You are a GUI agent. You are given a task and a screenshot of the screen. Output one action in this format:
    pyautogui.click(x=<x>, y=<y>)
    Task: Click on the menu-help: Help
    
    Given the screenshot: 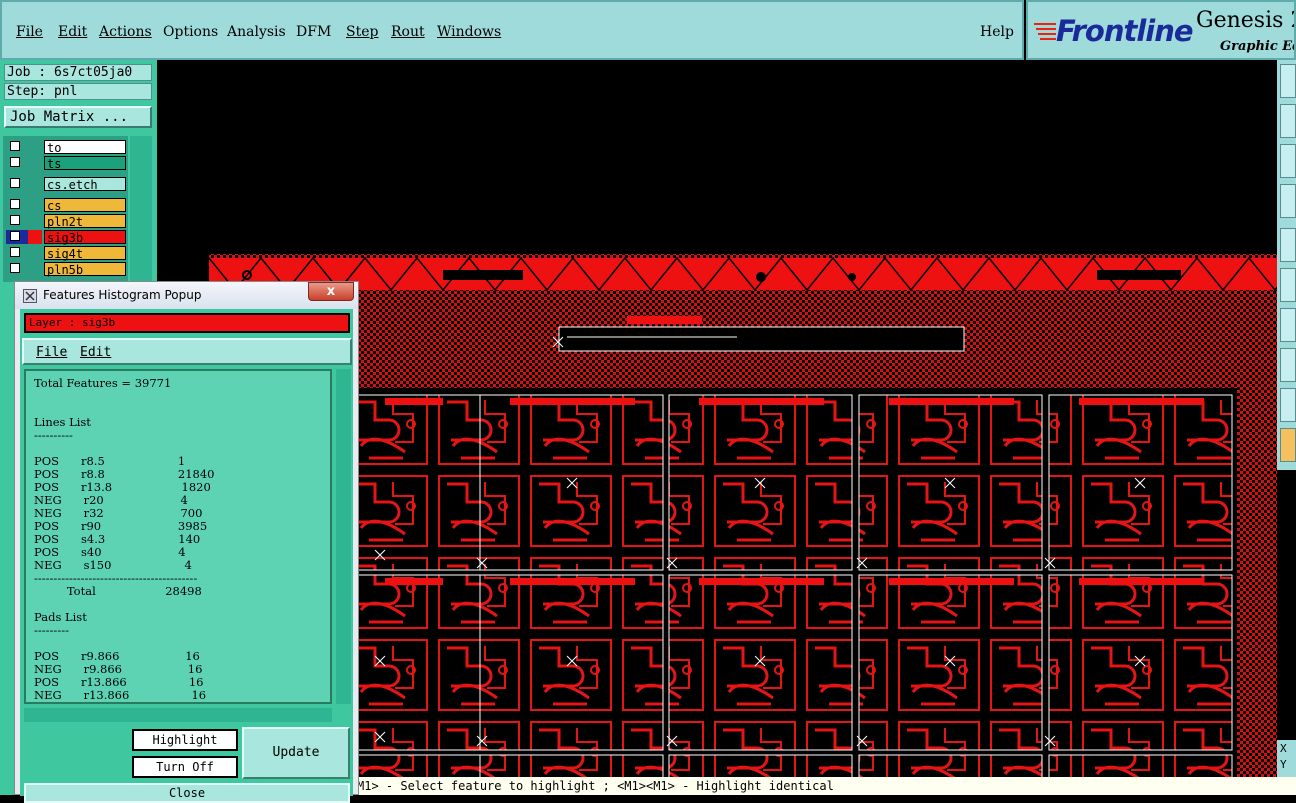 What is the action you would take?
    pyautogui.click(x=997, y=32)
    